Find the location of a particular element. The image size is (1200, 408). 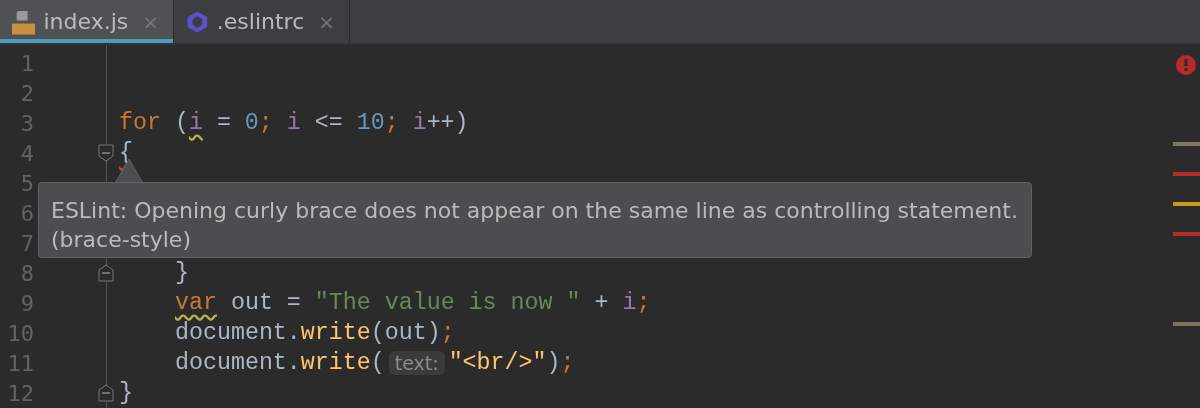

line-number: 2 is located at coordinates (26, 93).